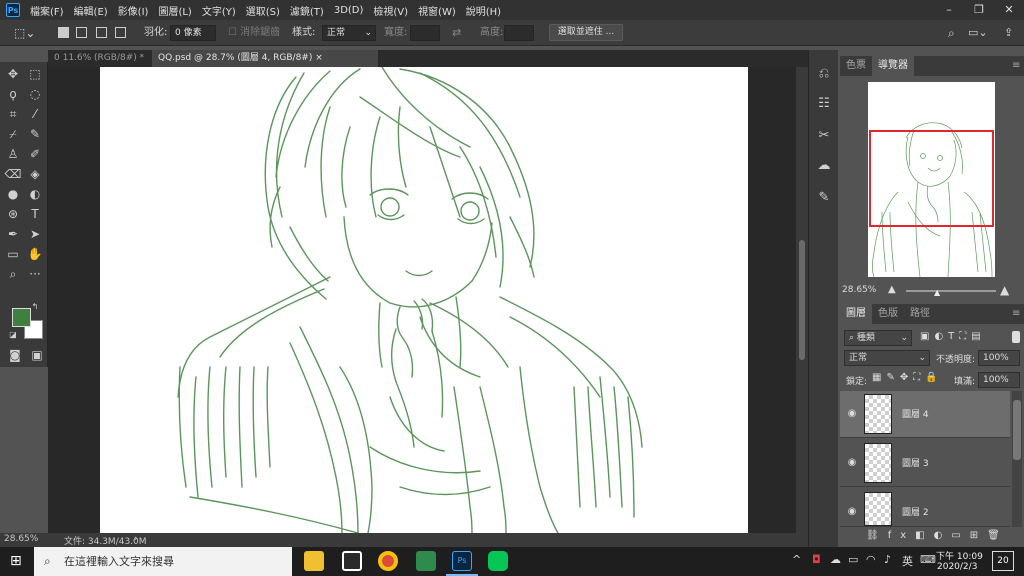  Describe the element at coordinates (853, 559) in the screenshot. I see `tray-battery-icon: ▭` at that location.